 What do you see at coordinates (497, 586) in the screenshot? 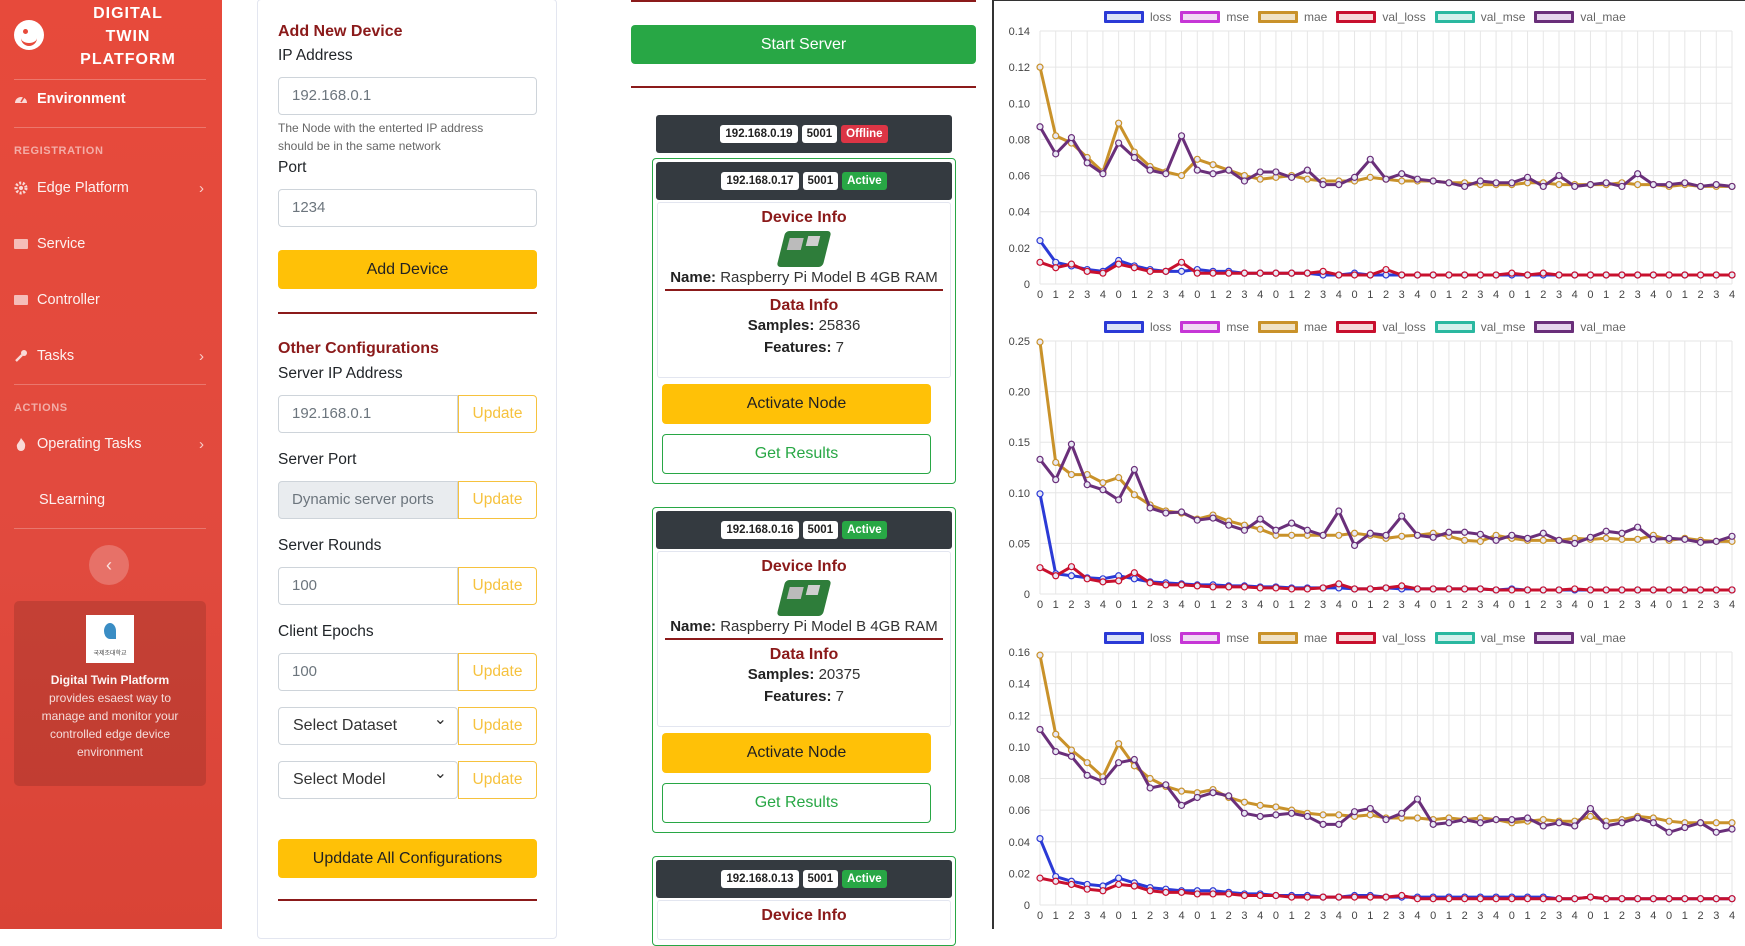
I see `server-rounds-update-button: Update` at bounding box center [497, 586].